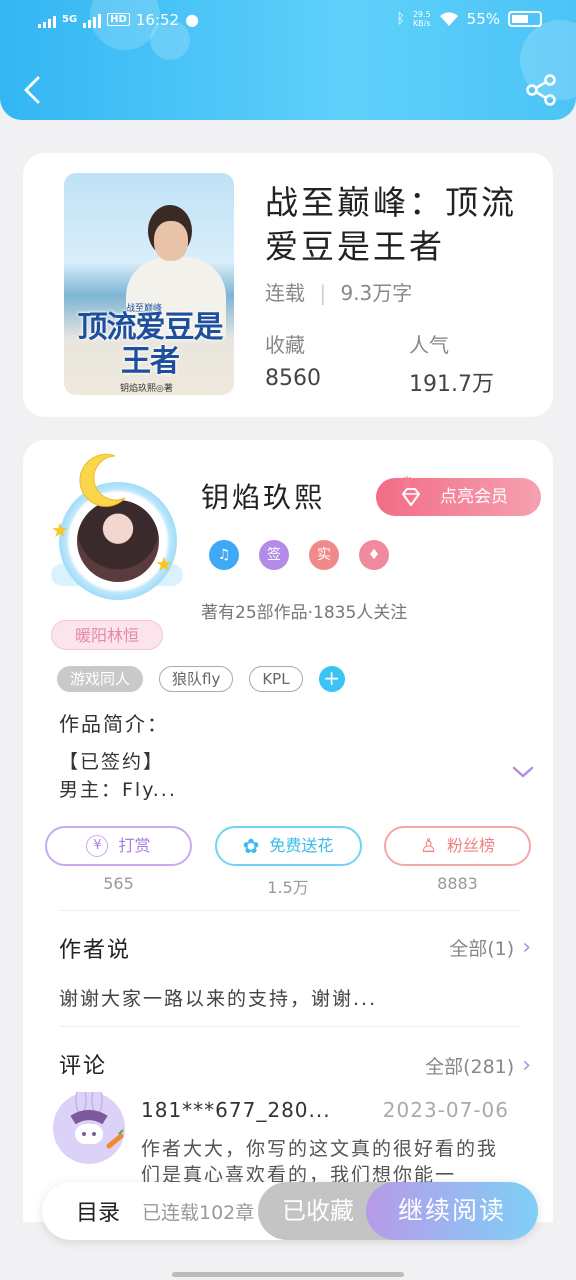 This screenshot has height=1280, width=576. What do you see at coordinates (374, 555) in the screenshot?
I see `vip-badge-icon: ♦` at bounding box center [374, 555].